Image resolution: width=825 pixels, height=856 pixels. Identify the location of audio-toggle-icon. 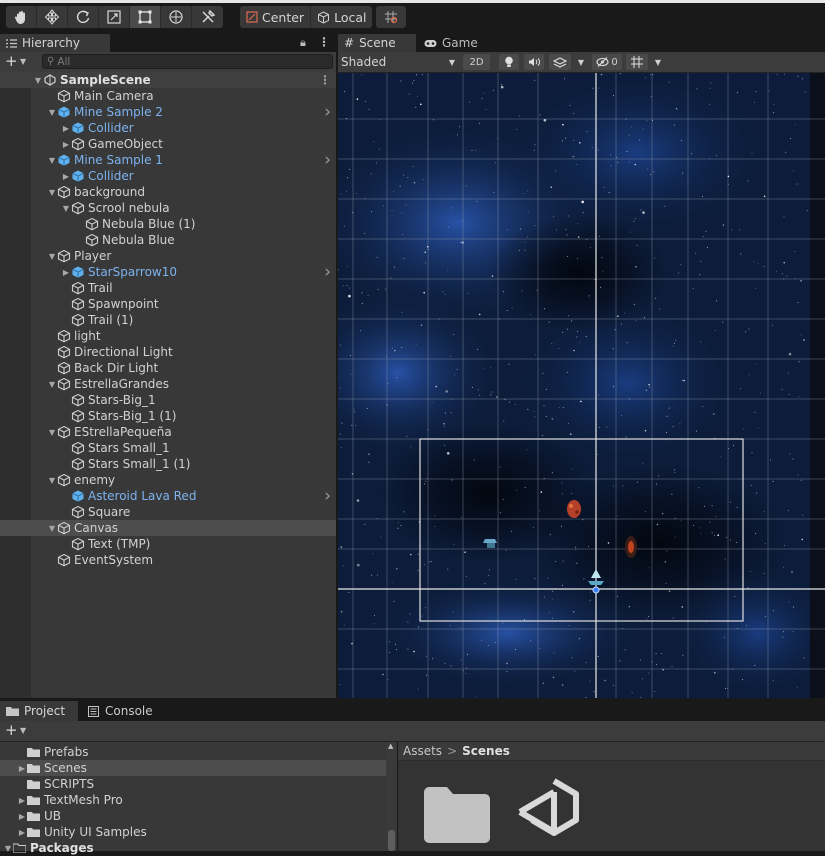
(534, 62).